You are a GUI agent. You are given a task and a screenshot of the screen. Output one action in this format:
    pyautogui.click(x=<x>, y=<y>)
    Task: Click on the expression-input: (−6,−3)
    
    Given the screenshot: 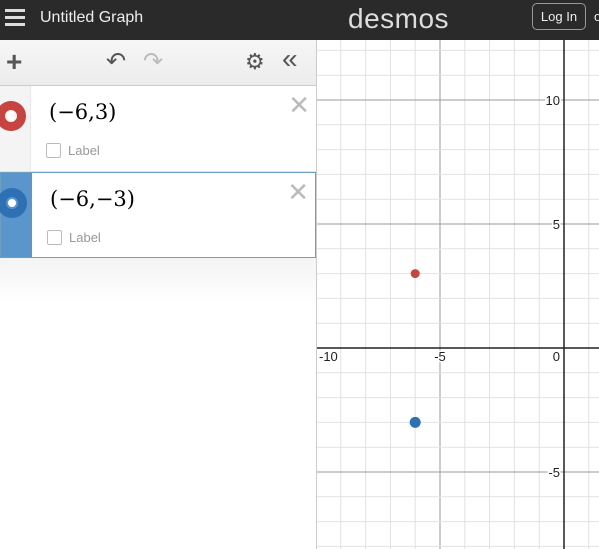 What is the action you would take?
    pyautogui.click(x=92, y=199)
    